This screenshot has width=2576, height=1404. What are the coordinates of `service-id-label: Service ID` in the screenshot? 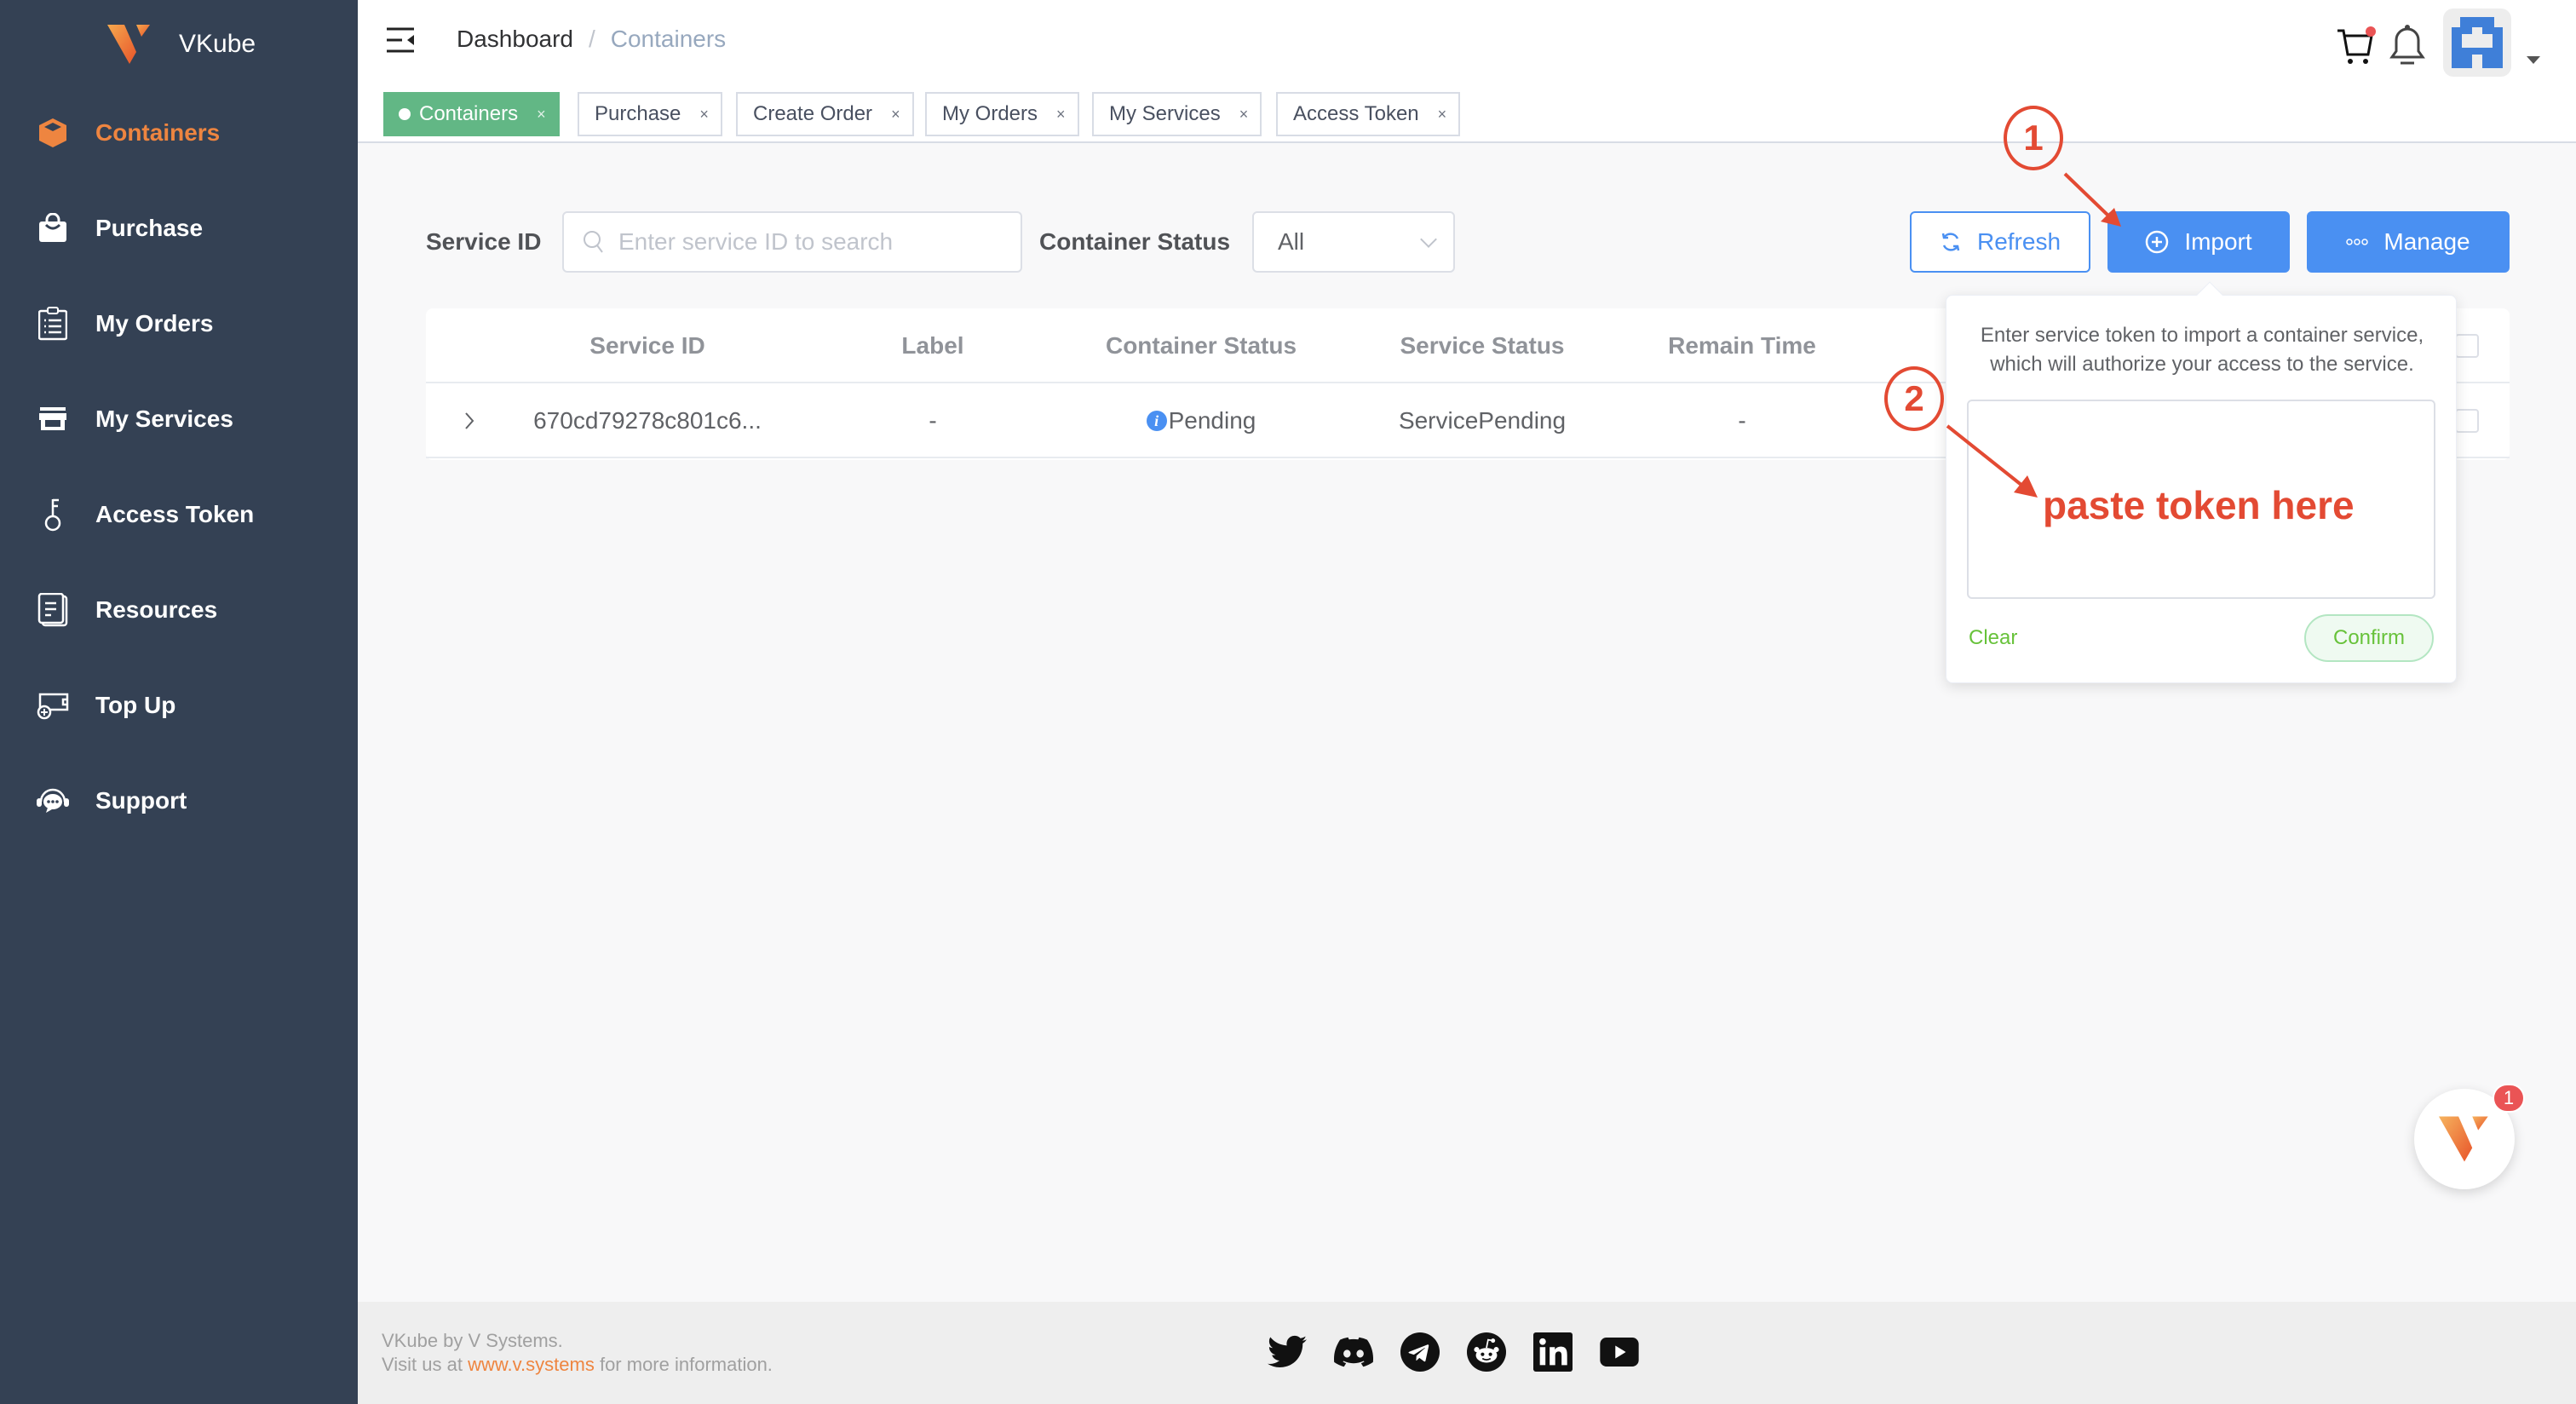 It's located at (484, 241).